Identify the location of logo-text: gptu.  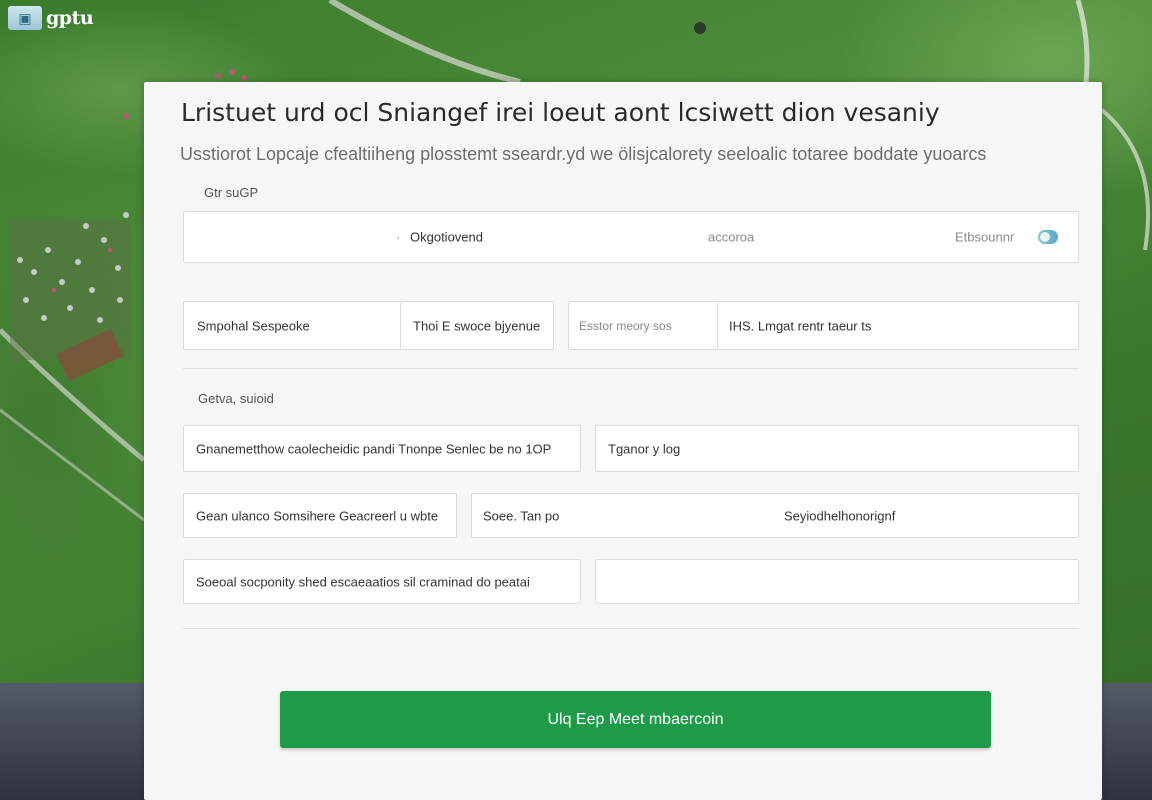
(70, 18).